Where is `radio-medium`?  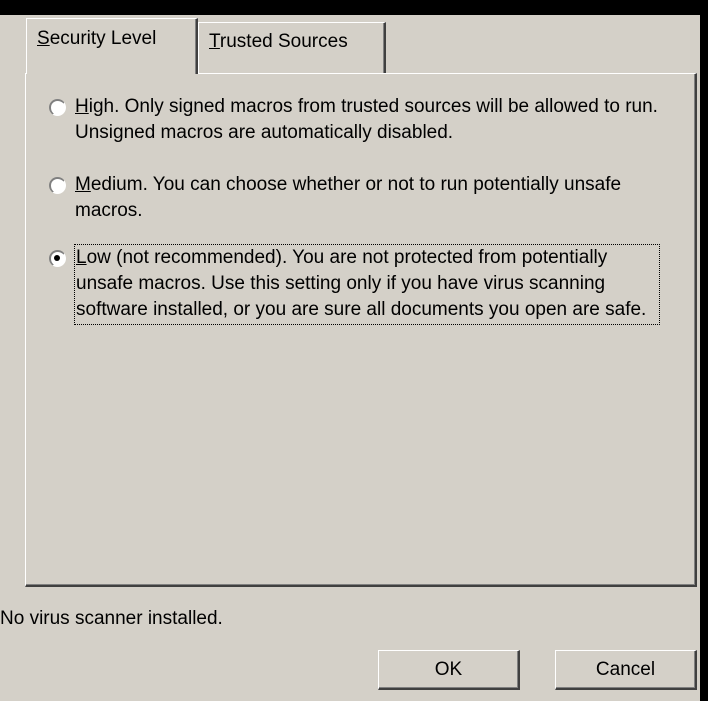 radio-medium is located at coordinates (57, 185).